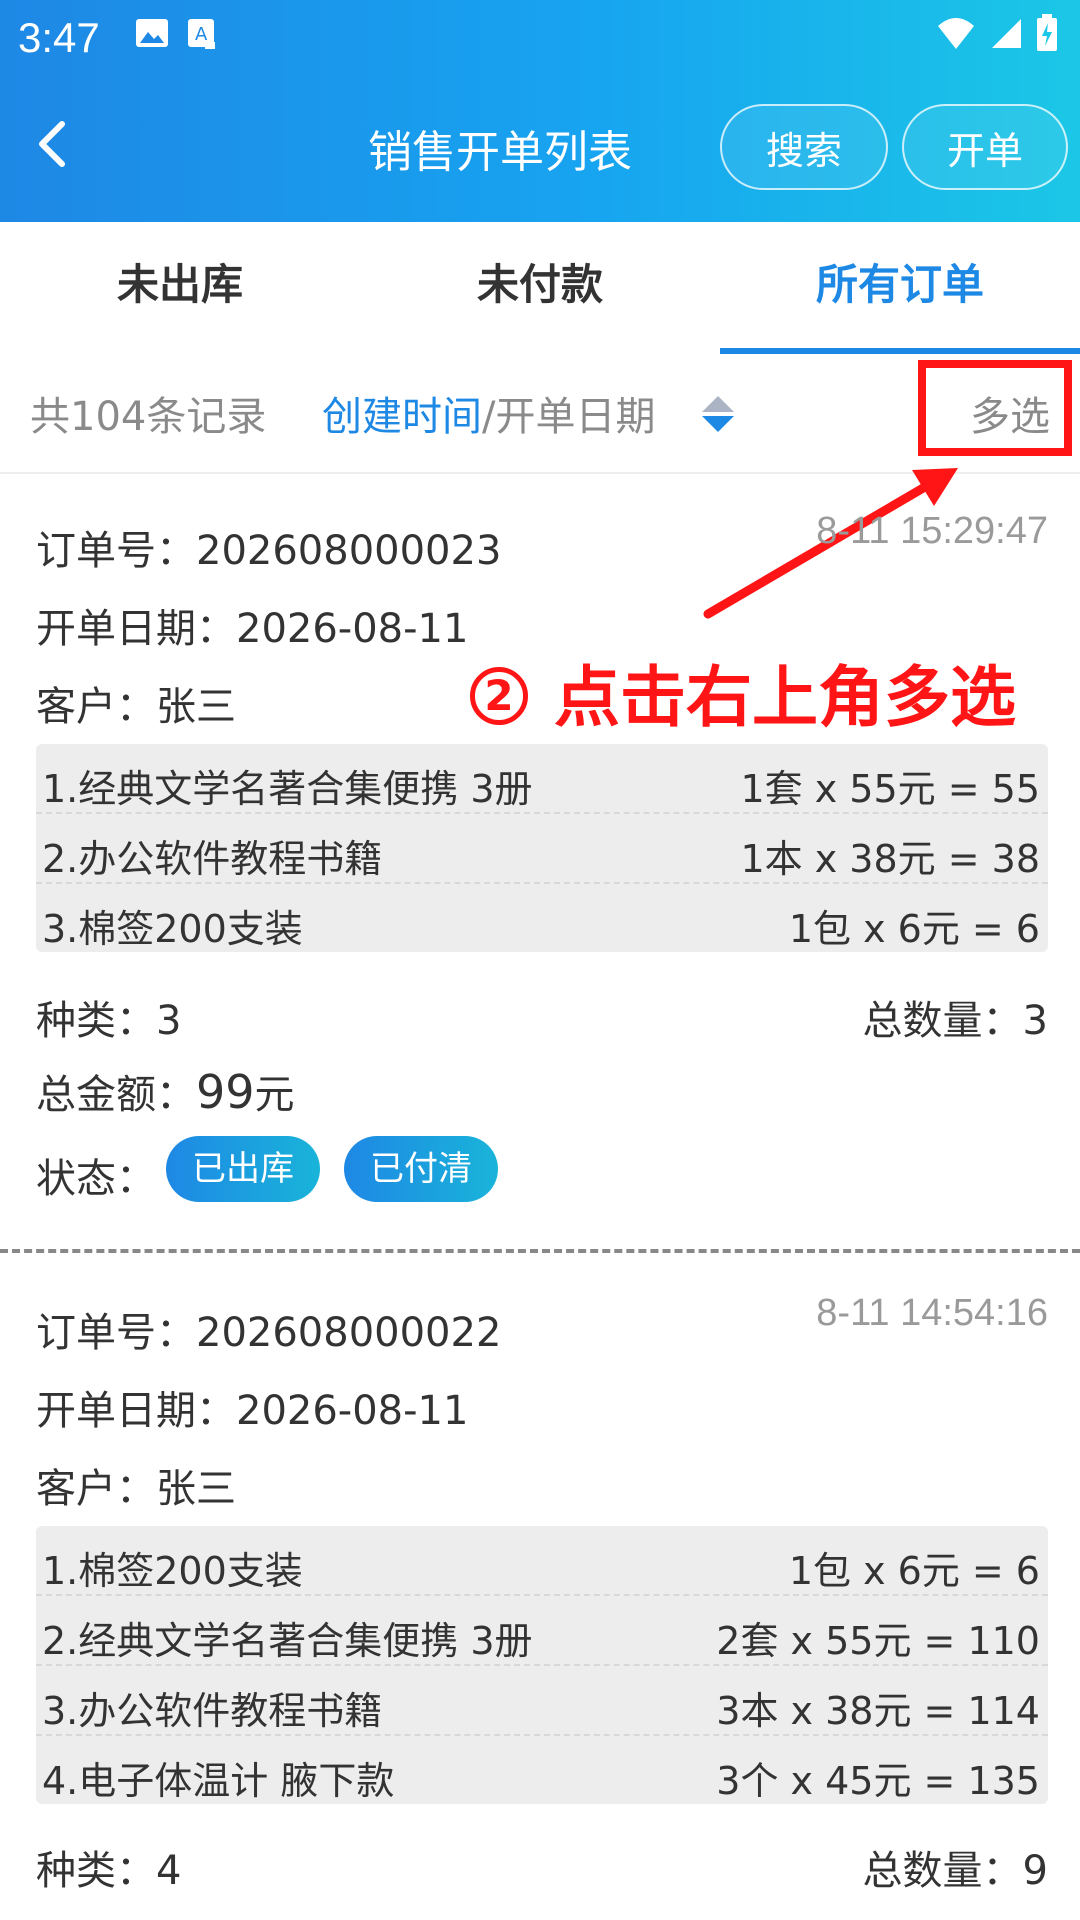 The height and width of the screenshot is (1920, 1080). What do you see at coordinates (172, 1571) in the screenshot?
I see `item-name: 1.棉签200支装` at bounding box center [172, 1571].